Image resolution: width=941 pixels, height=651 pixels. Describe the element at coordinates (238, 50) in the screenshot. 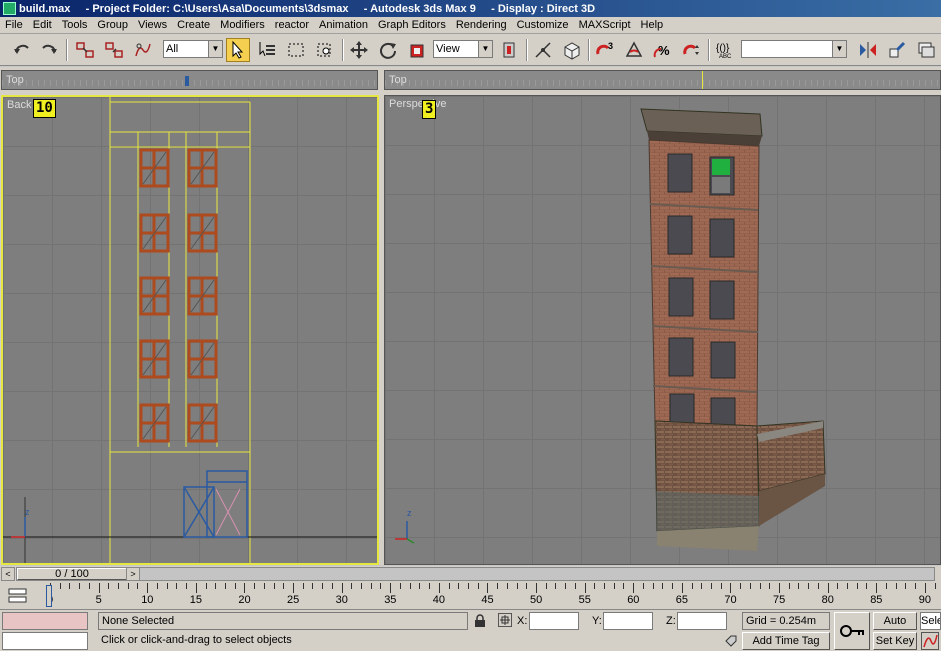

I see `select-object-button` at that location.